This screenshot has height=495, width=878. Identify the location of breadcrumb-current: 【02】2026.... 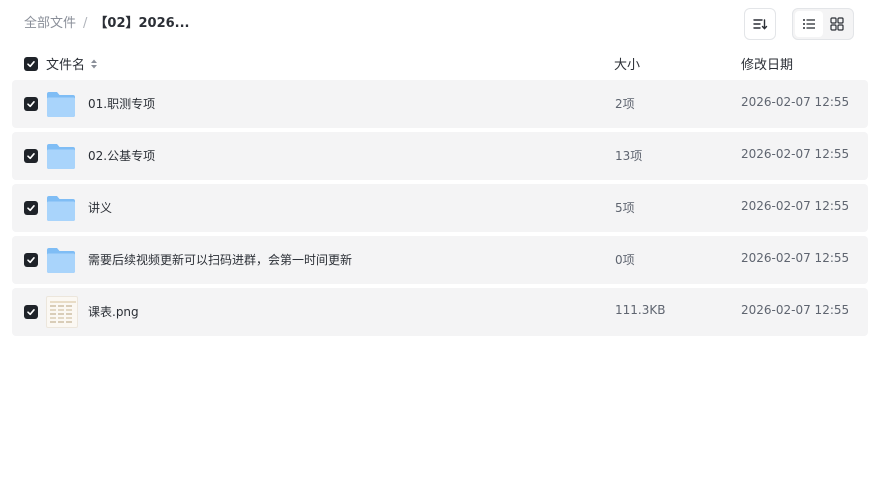
(142, 23).